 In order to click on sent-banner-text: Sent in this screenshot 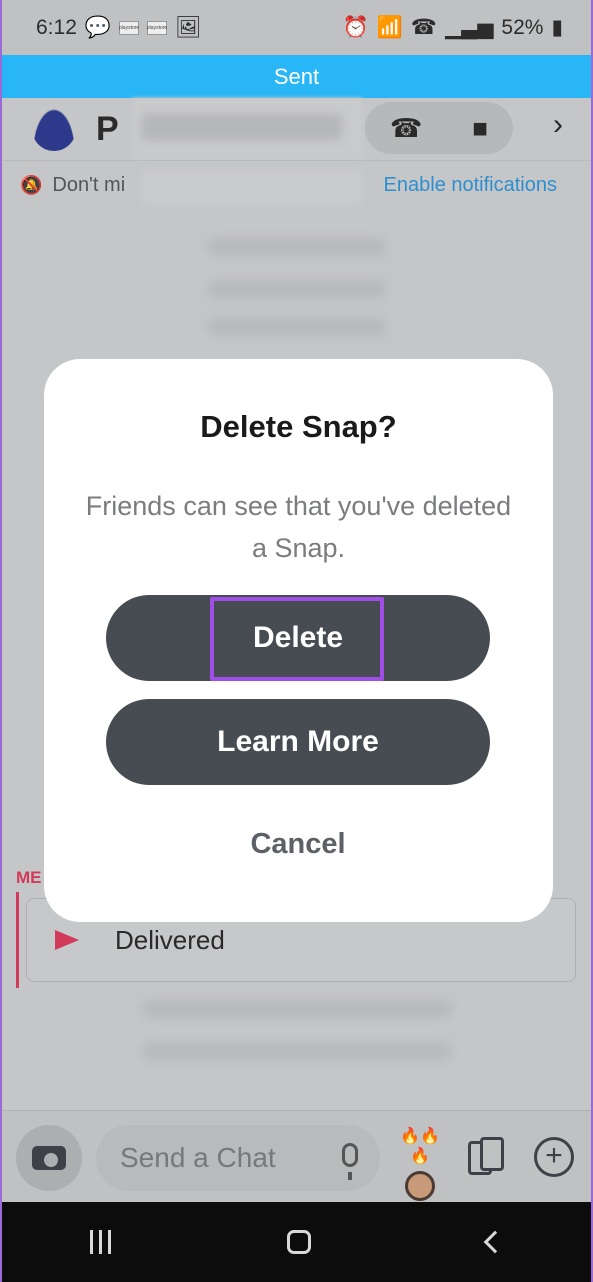, I will do `click(296, 76)`.